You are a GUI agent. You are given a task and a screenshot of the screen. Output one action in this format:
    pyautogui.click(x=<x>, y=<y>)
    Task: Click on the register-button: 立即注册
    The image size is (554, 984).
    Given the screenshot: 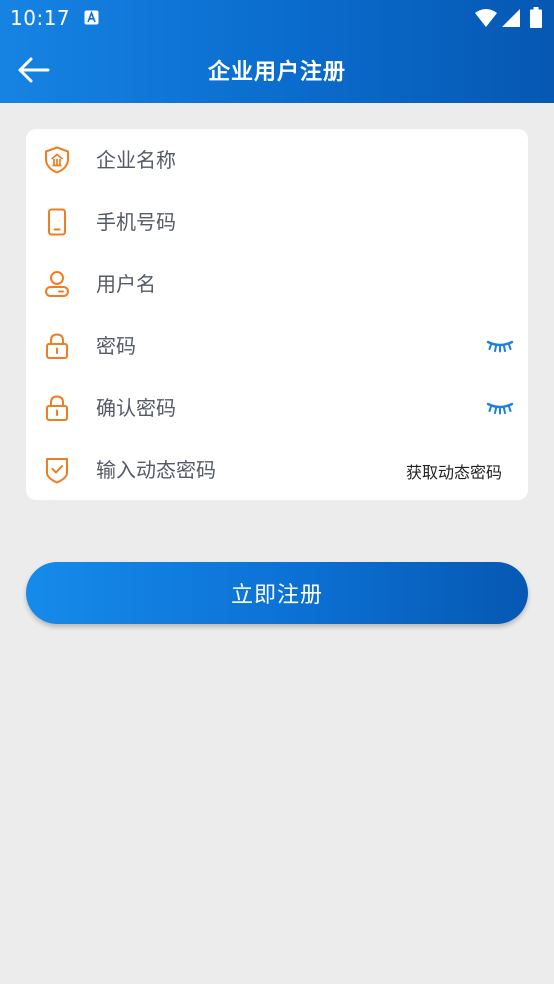 What is the action you would take?
    pyautogui.click(x=277, y=593)
    